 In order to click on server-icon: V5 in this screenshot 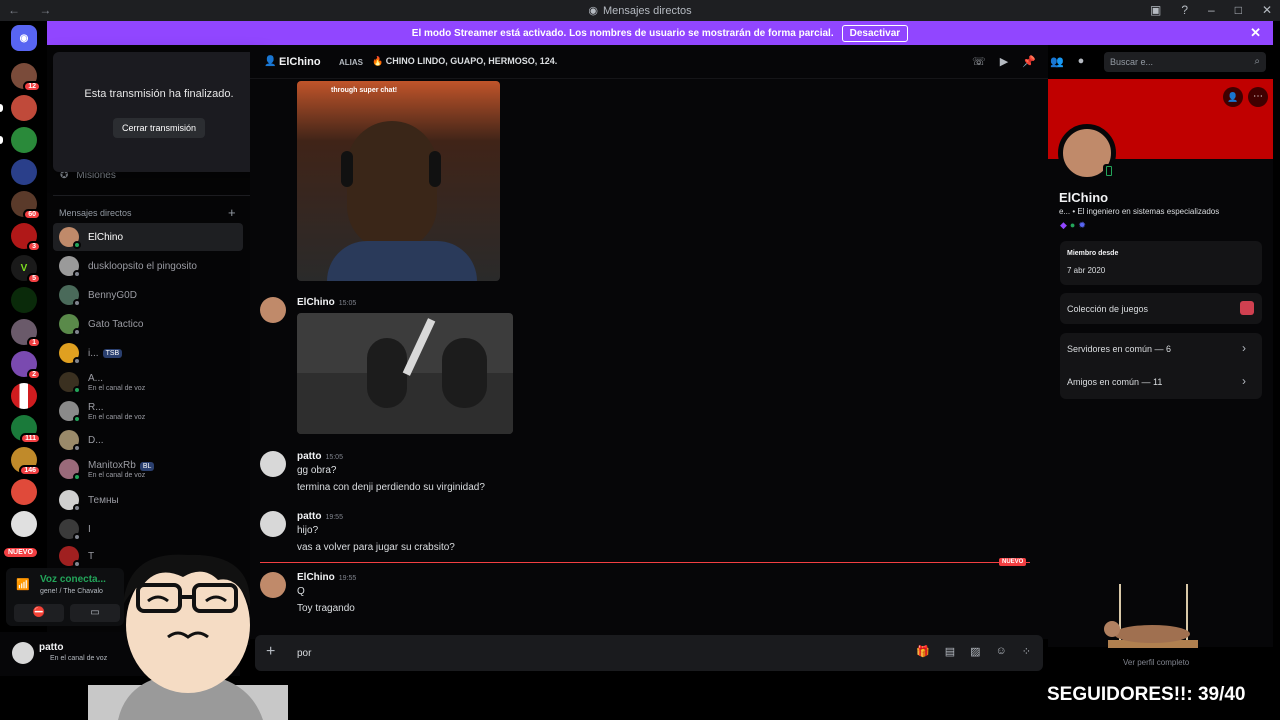, I will do `click(26, 269)`.